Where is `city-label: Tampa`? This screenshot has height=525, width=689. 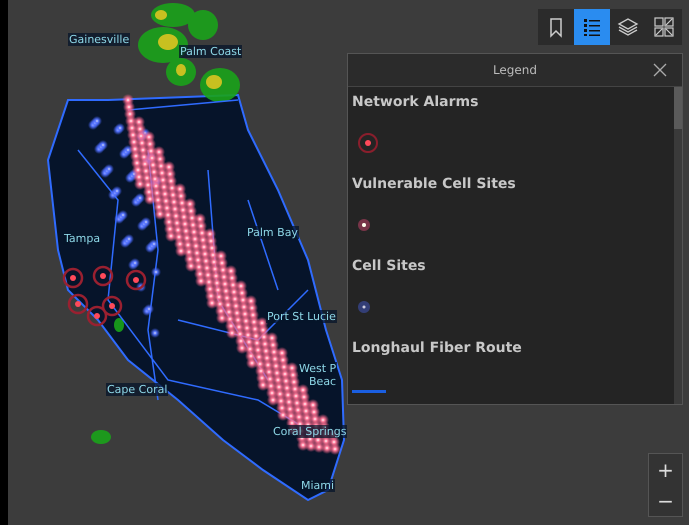
city-label: Tampa is located at coordinates (82, 238).